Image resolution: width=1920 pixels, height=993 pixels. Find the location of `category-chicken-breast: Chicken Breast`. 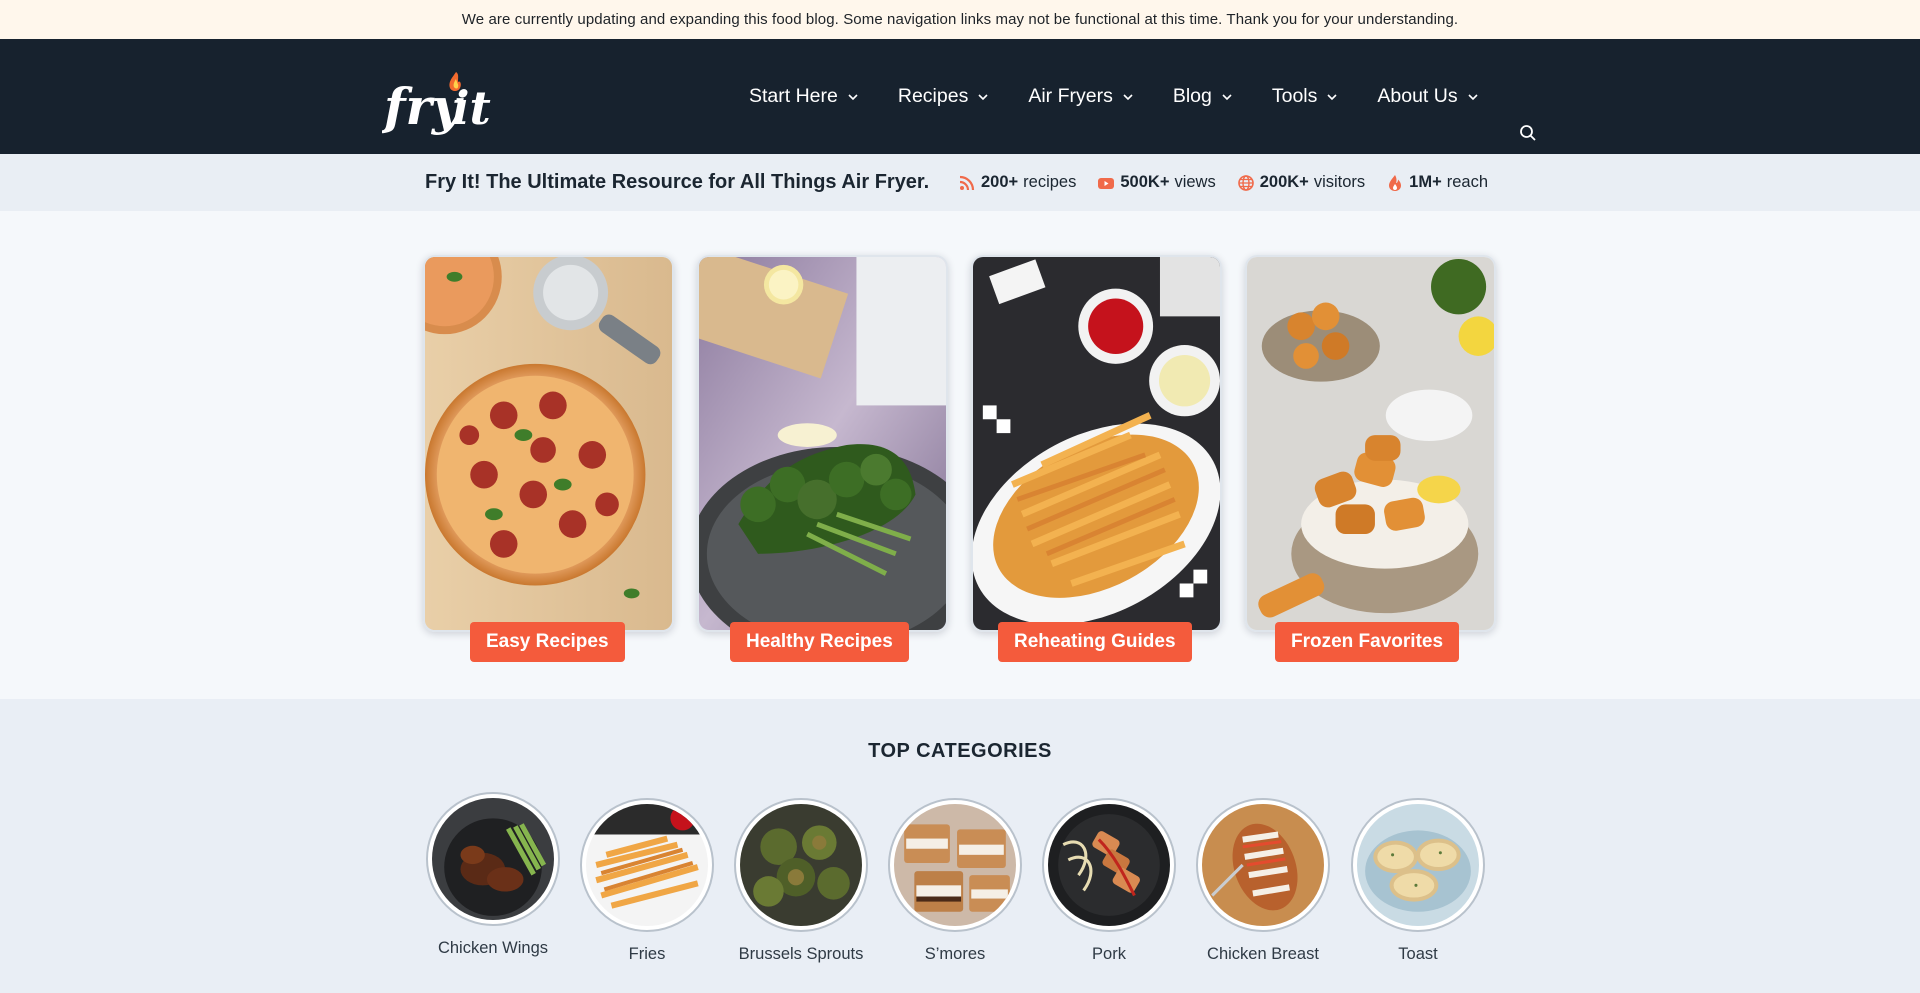

category-chicken-breast: Chicken Breast is located at coordinates (1263, 881).